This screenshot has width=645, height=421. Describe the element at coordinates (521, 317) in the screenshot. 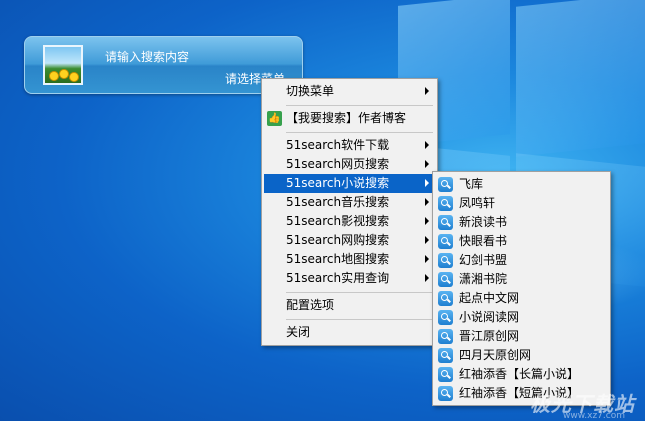

I see `submenu-item: 小说阅读网` at that location.